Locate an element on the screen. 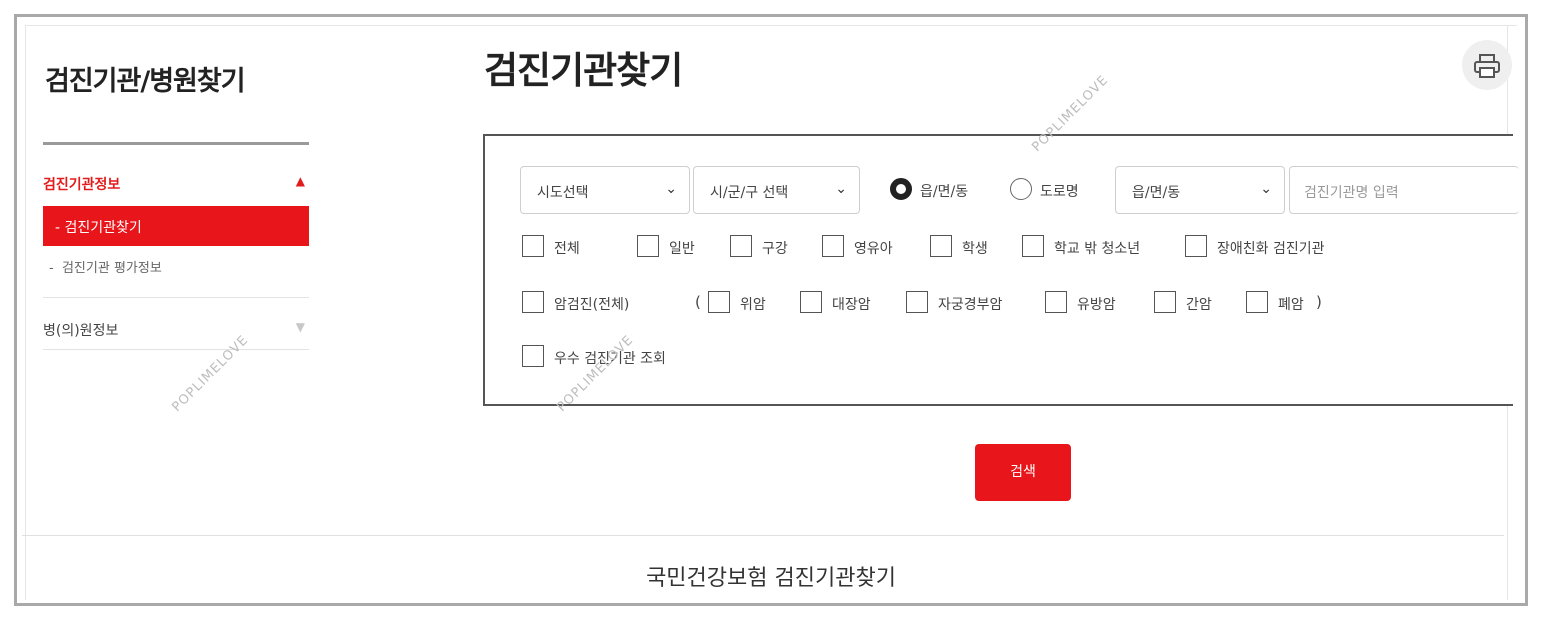 This screenshot has width=1543, height=622. checkbox-label: 폐암 is located at coordinates (1291, 305).